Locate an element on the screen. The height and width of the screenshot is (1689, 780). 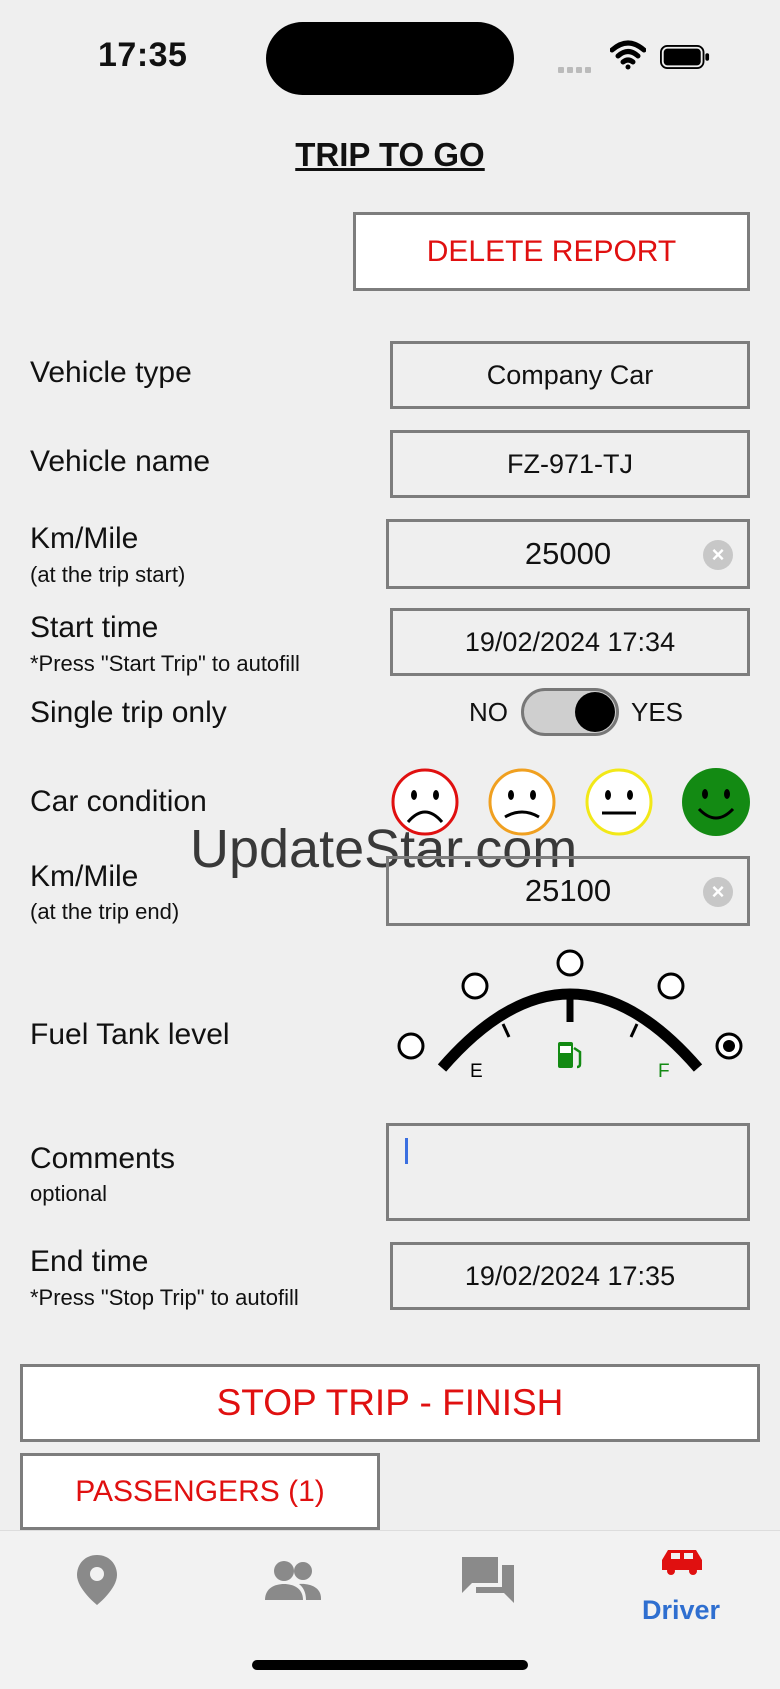
status-time: 17:35 is located at coordinates (143, 55).